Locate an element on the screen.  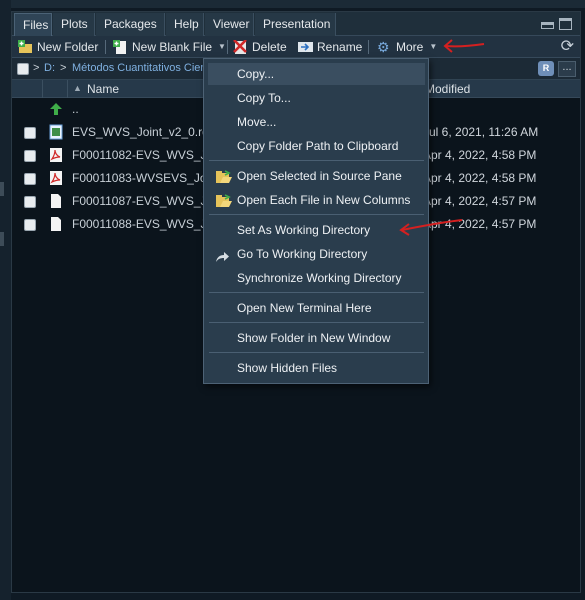
tab-files: Files is located at coordinates (33, 24).